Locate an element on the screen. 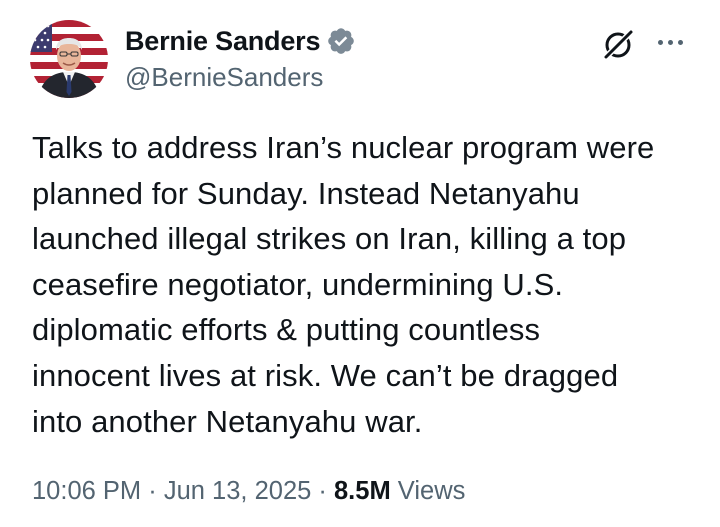 This screenshot has height=527, width=720. more-options-icon is located at coordinates (670, 42).